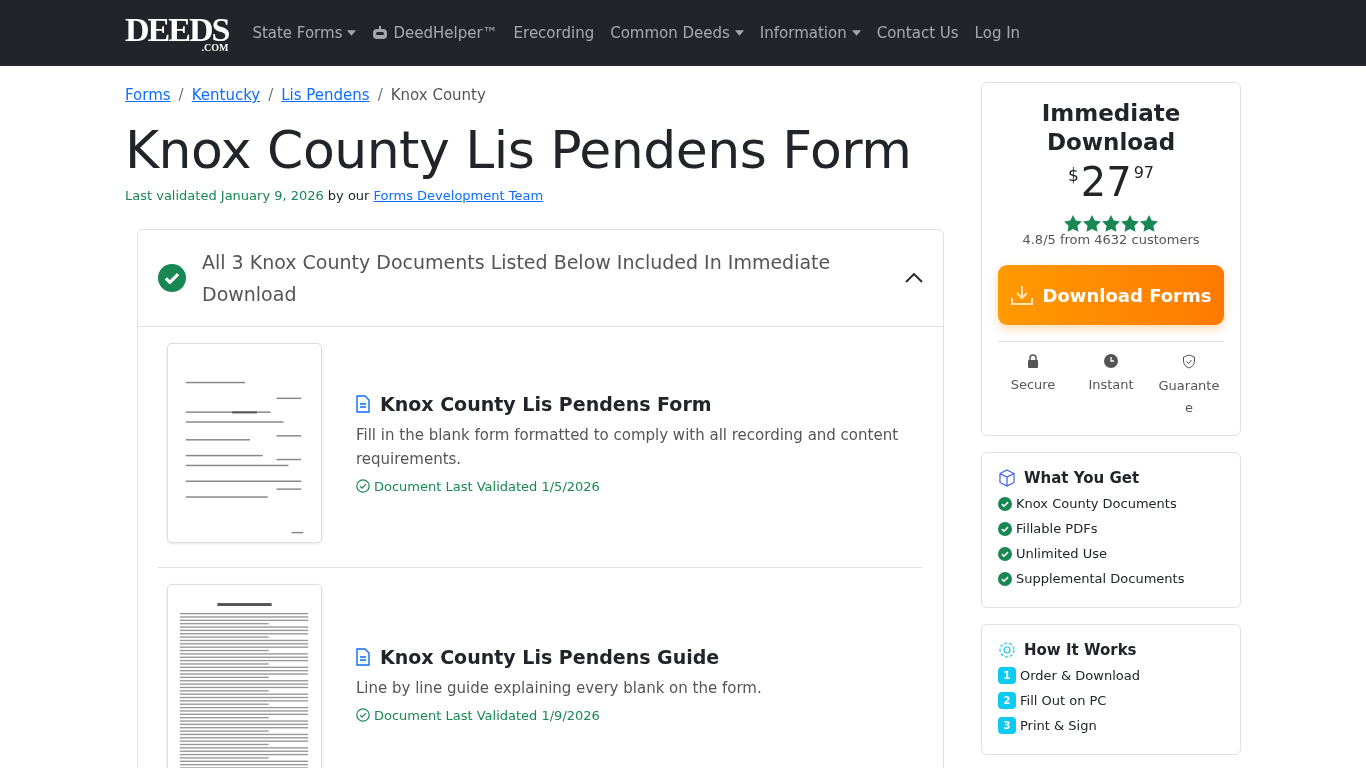 This screenshot has height=768, width=1366. I want to click on step-text: Fill Out on PC, so click(1063, 701).